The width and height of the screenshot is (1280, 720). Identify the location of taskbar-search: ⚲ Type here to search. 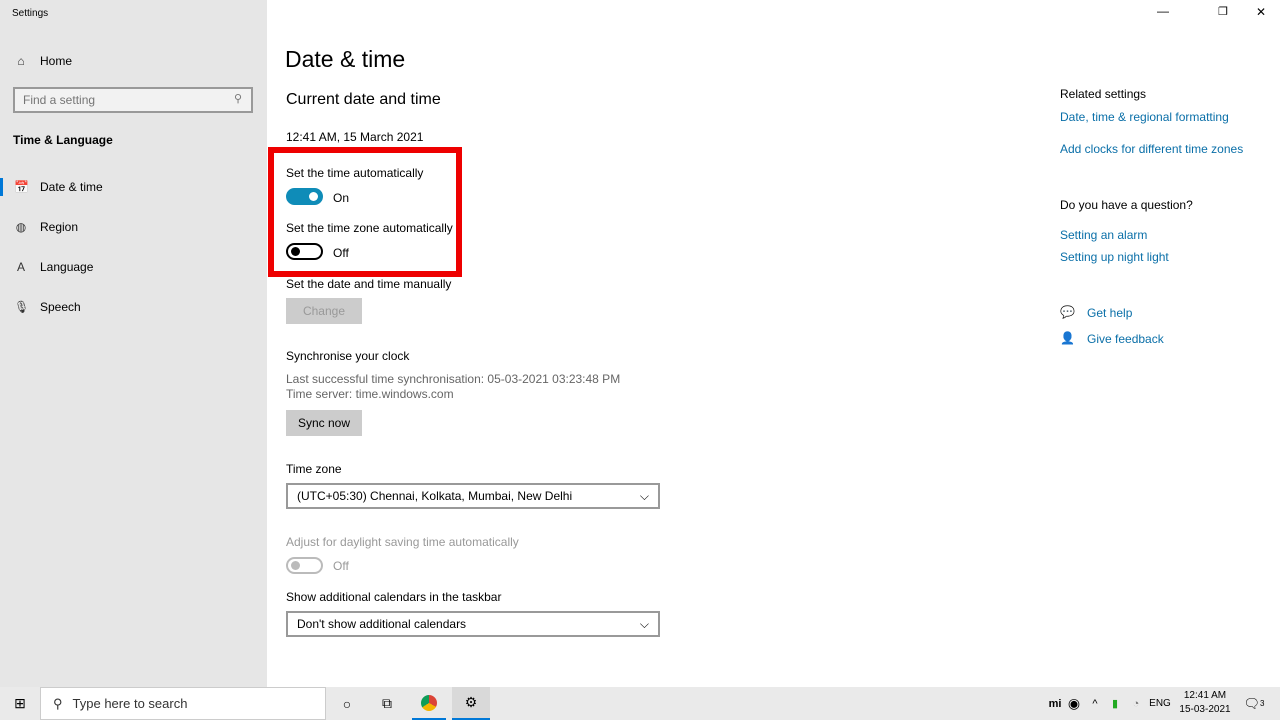
(183, 703).